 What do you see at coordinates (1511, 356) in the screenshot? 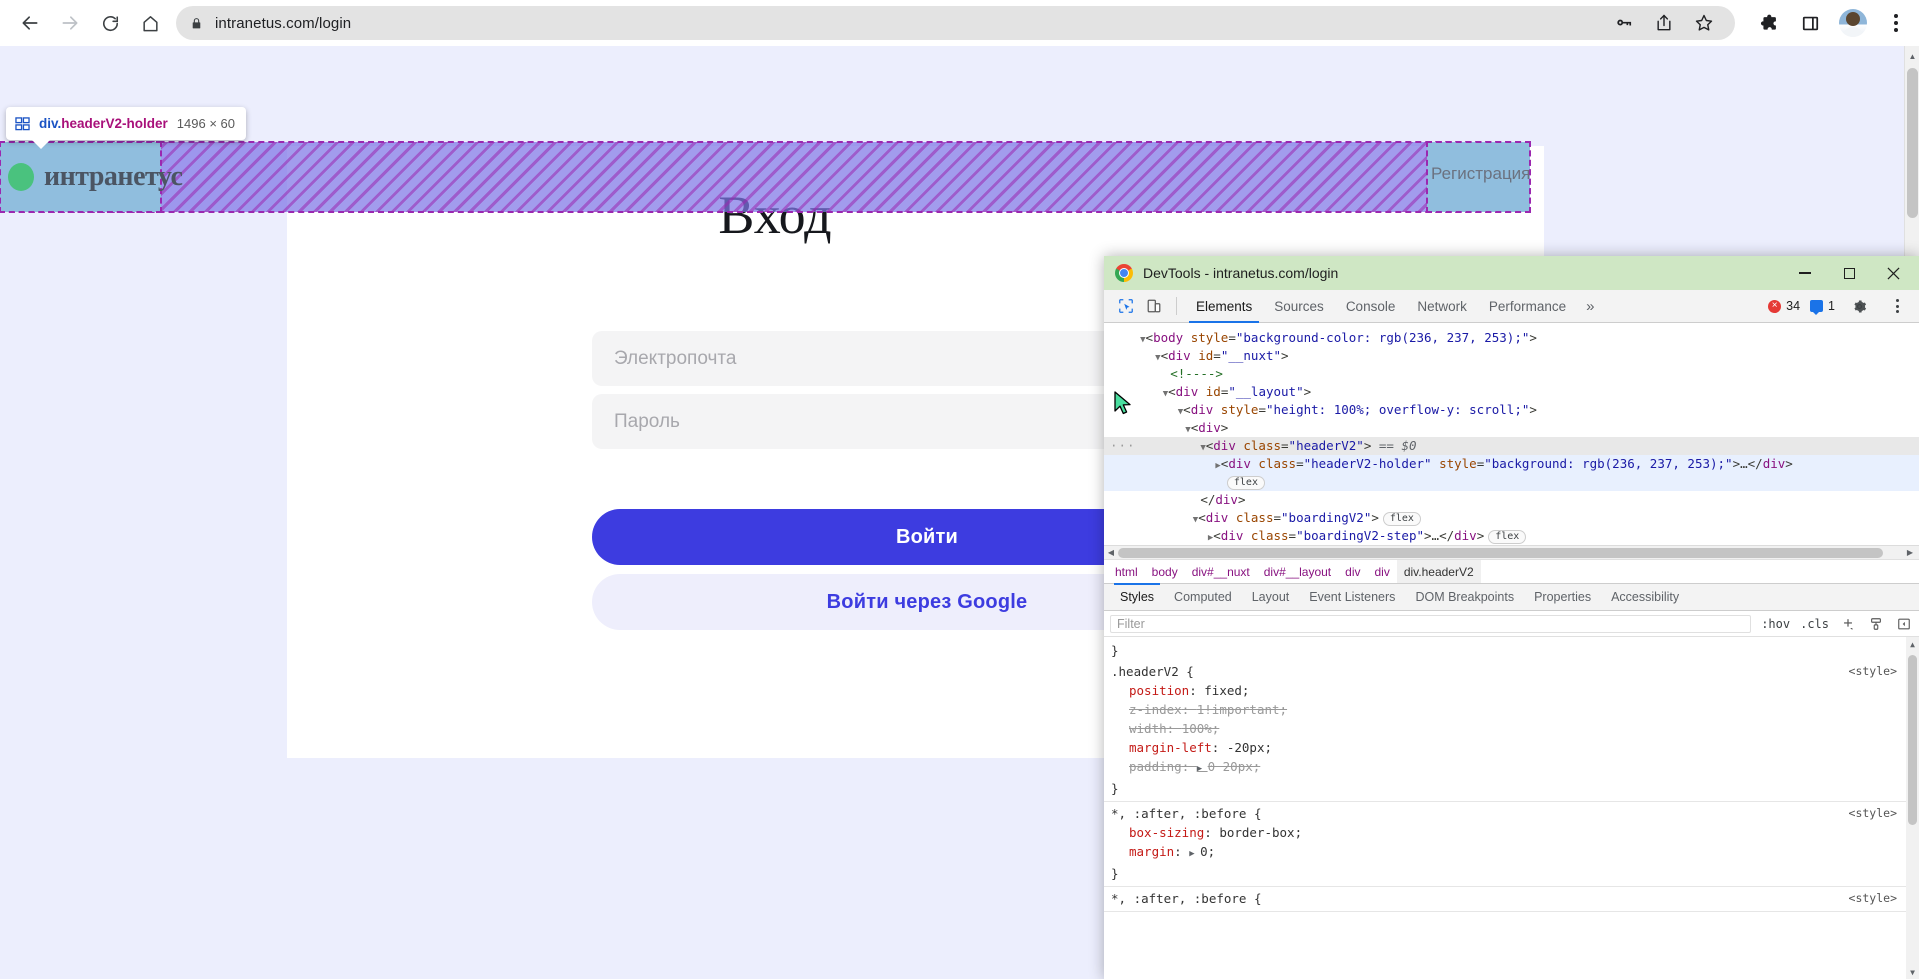
I see `dom-node-line: ▼<div id="__nuxt">` at bounding box center [1511, 356].